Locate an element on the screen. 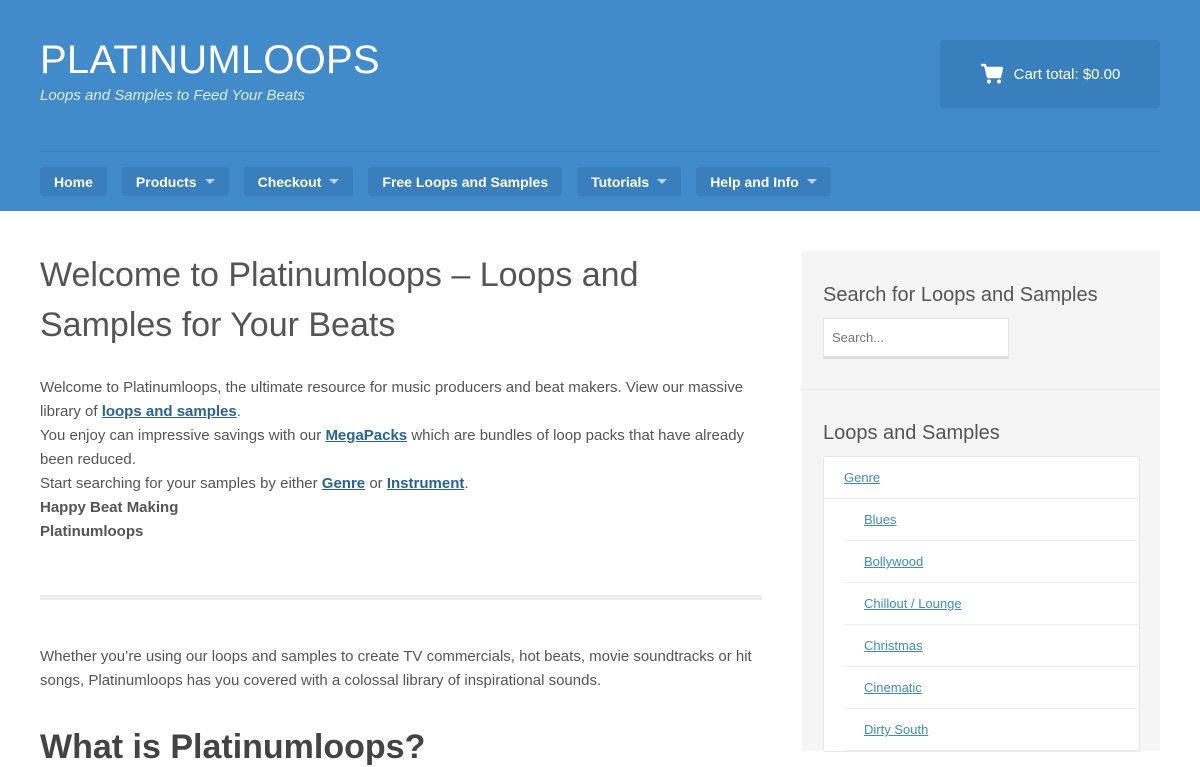 The height and width of the screenshot is (767, 1200). category-link: Cinematic is located at coordinates (893, 687).